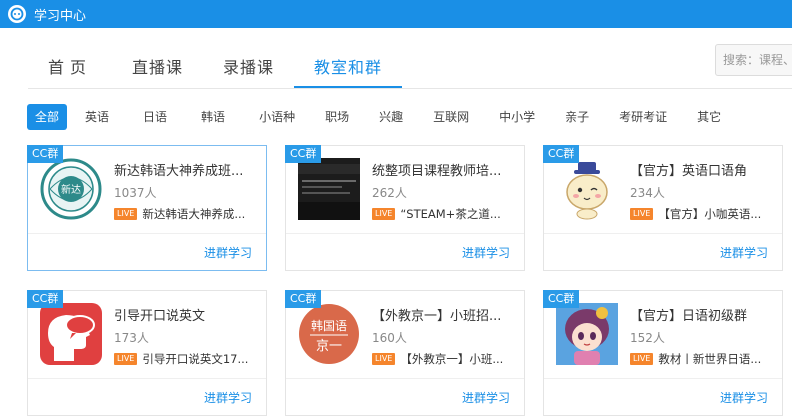  I want to click on member-count: 152人, so click(647, 338).